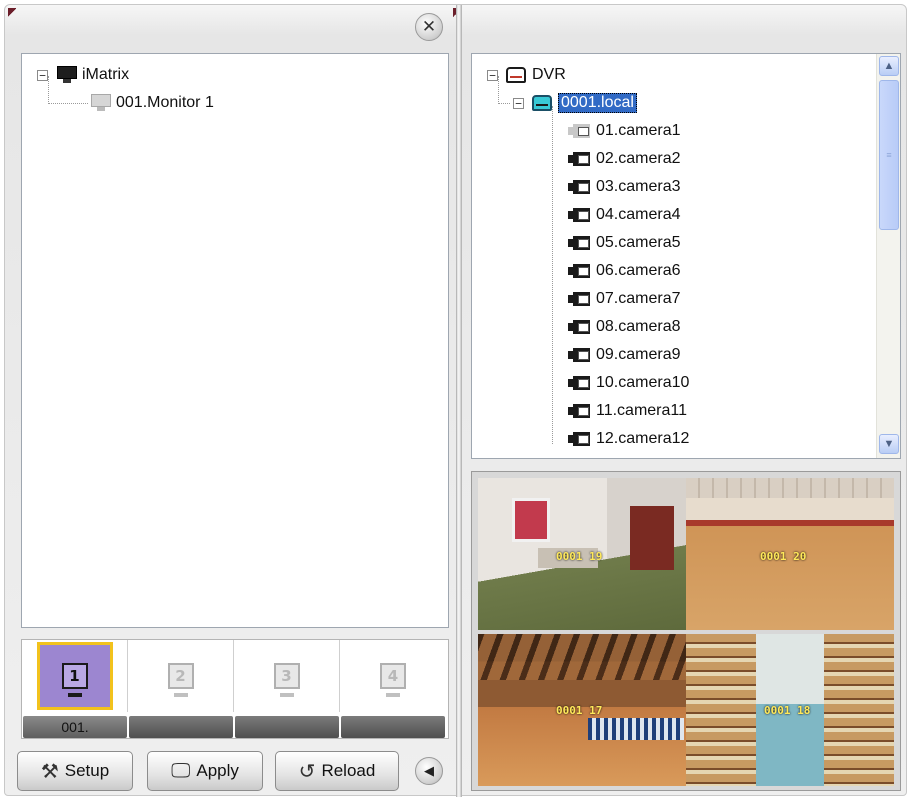 This screenshot has height=800, width=909. I want to click on setup-button: ⚒ Setup, so click(75, 771).